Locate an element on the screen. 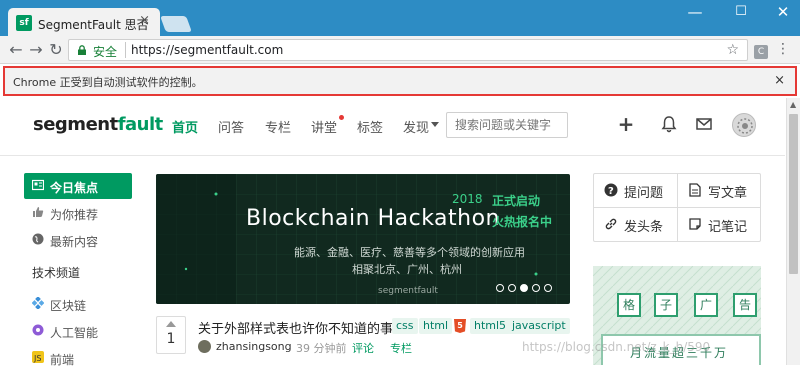  banner-year: 2018 is located at coordinates (467, 199).